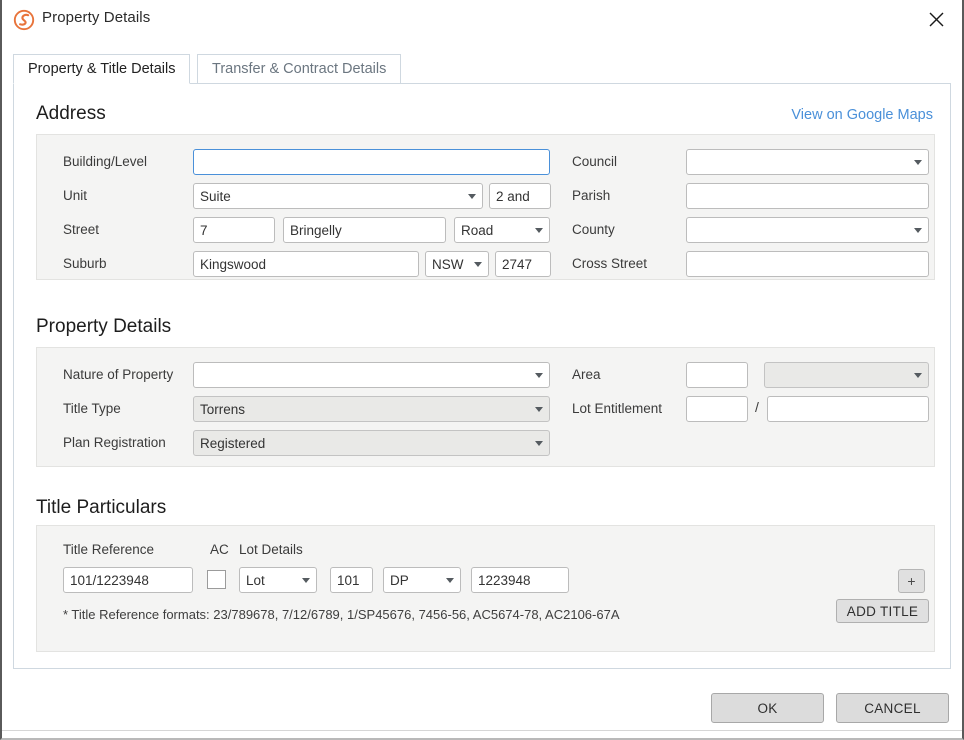 The width and height of the screenshot is (964, 740). I want to click on council-dropdown, so click(807, 162).